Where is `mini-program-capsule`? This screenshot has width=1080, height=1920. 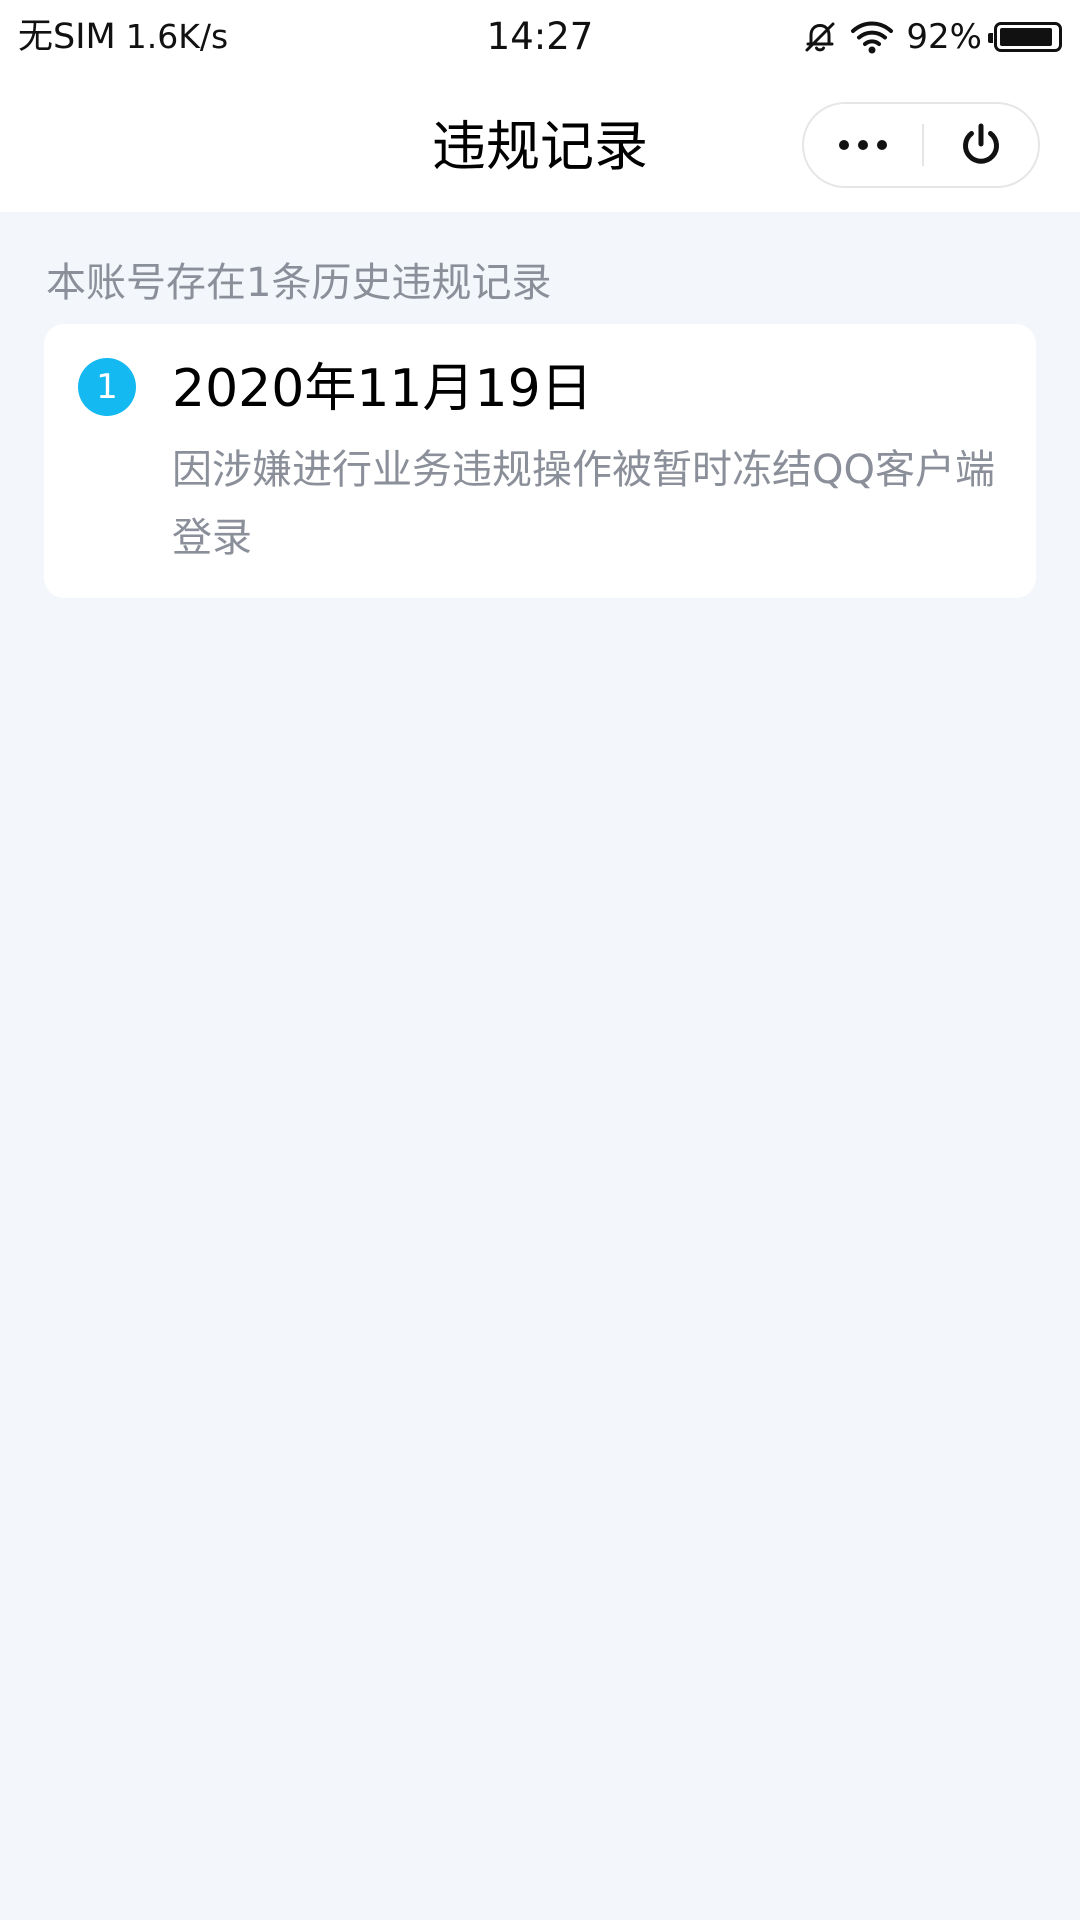 mini-program-capsule is located at coordinates (921, 145).